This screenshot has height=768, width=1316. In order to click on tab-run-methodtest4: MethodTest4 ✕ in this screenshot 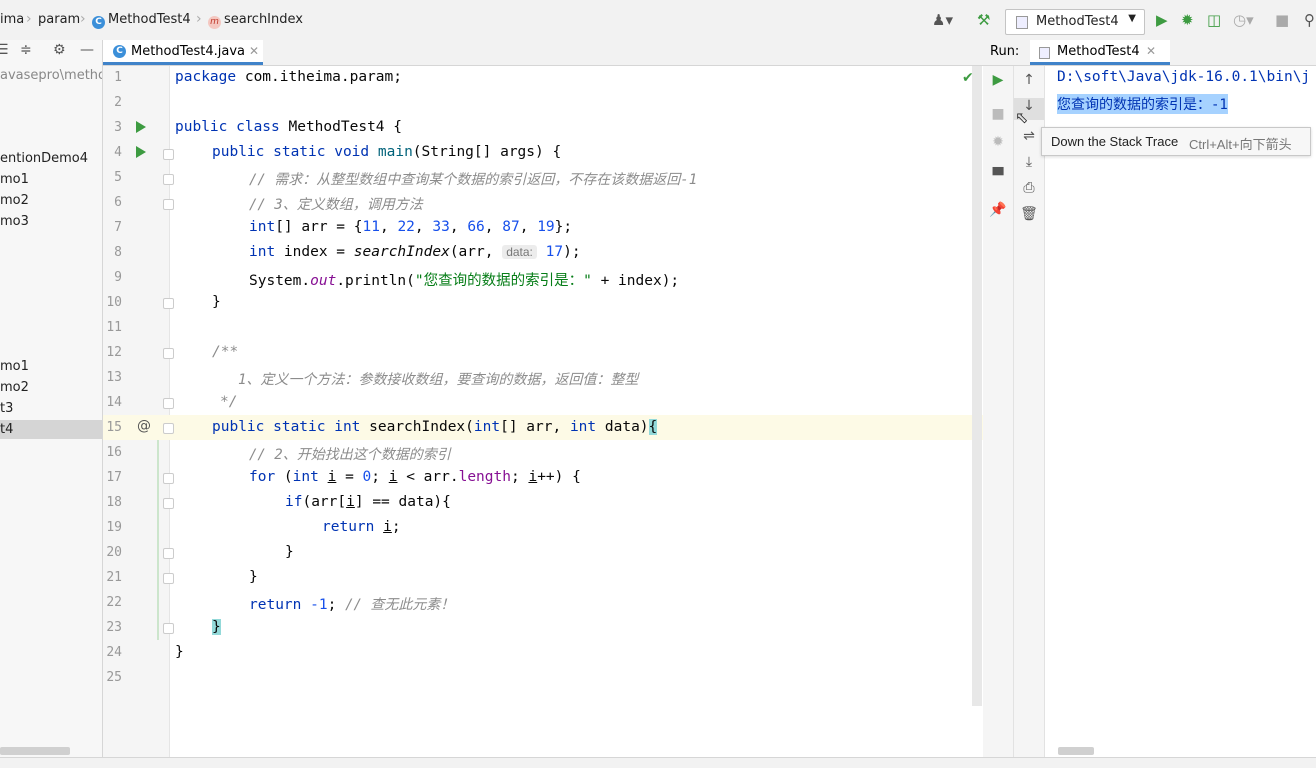, I will do `click(1100, 52)`.